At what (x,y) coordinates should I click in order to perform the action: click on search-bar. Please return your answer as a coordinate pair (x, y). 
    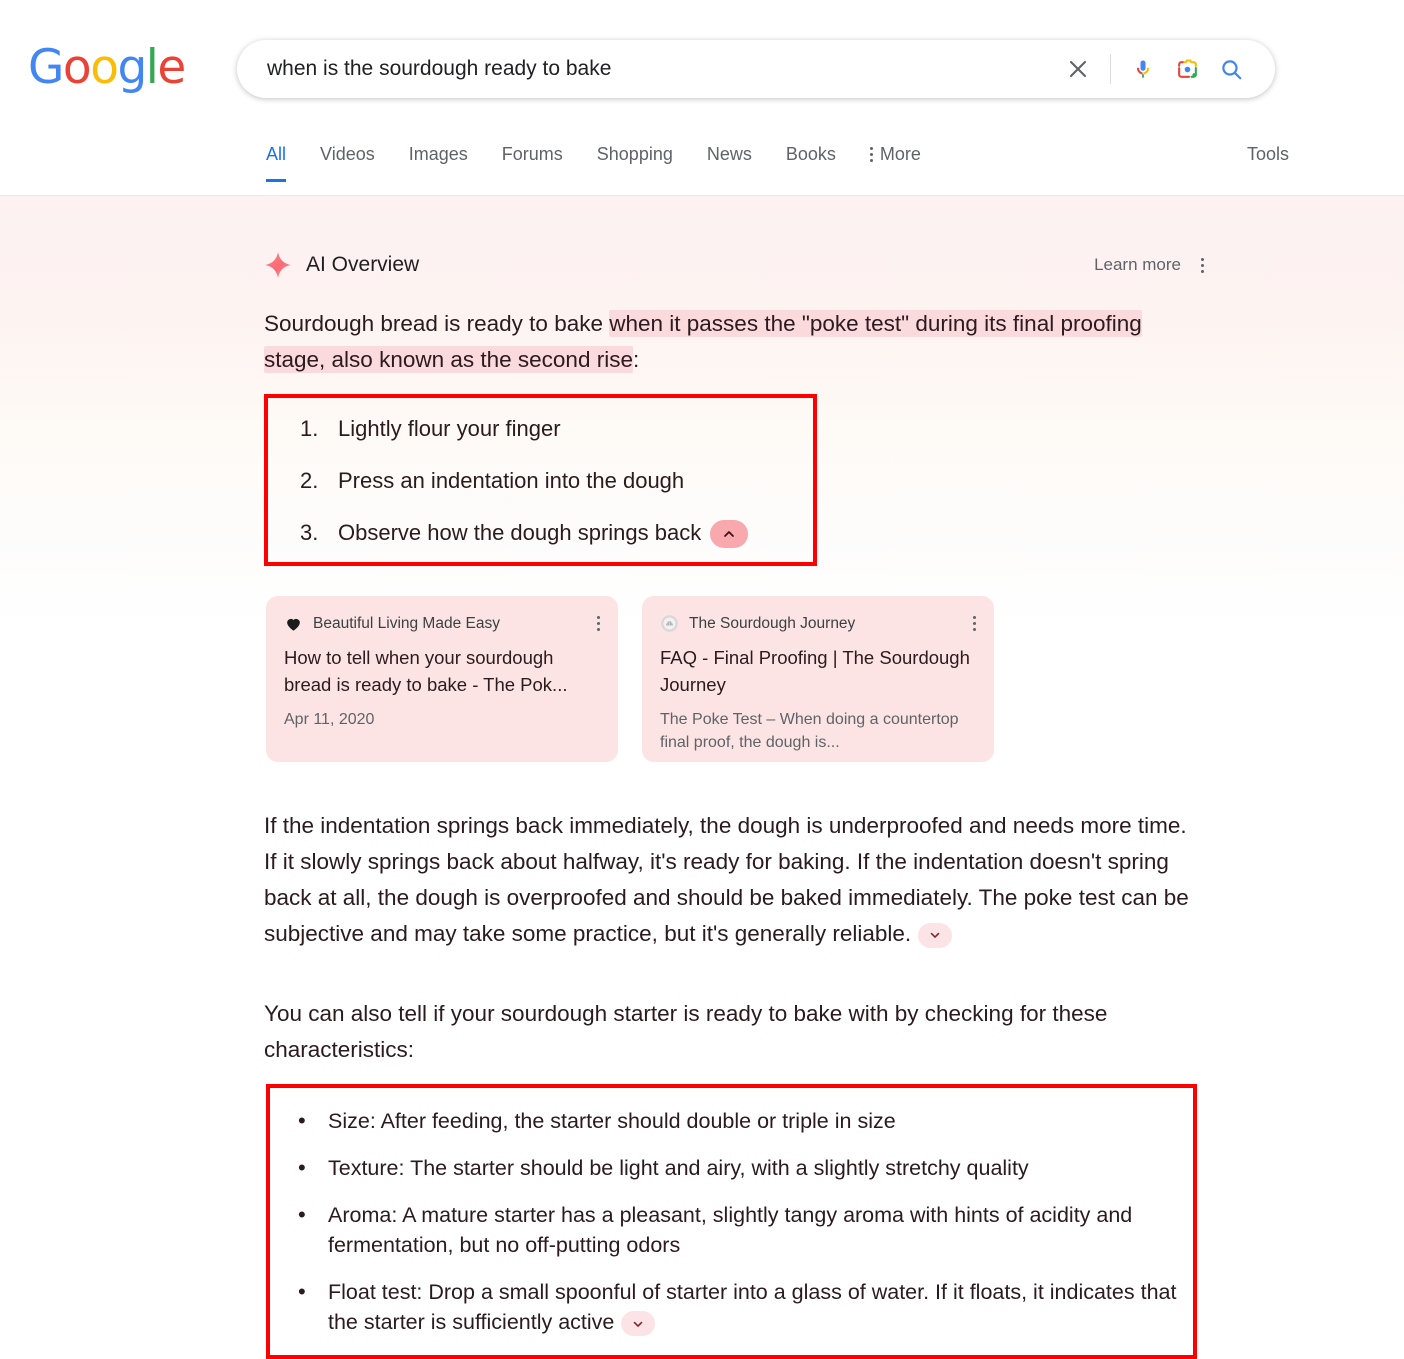
    Looking at the image, I should click on (756, 69).